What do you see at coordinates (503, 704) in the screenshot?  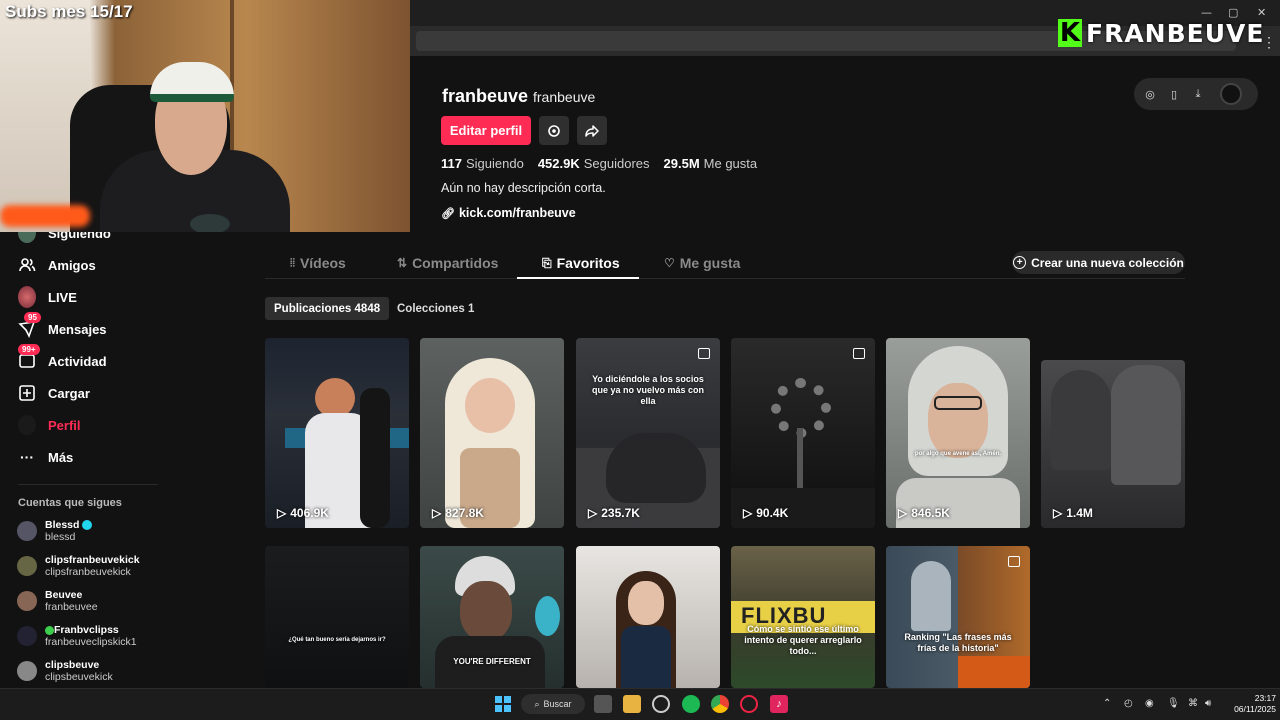 I see `windows-start-icon` at bounding box center [503, 704].